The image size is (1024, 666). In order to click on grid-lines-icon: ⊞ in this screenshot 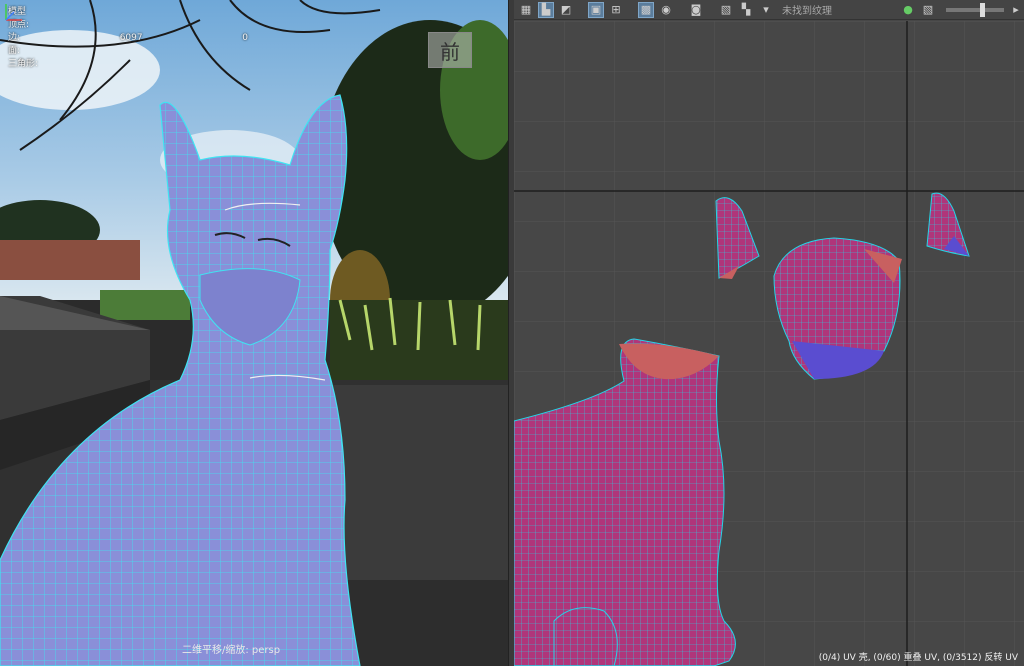, I will do `click(616, 10)`.